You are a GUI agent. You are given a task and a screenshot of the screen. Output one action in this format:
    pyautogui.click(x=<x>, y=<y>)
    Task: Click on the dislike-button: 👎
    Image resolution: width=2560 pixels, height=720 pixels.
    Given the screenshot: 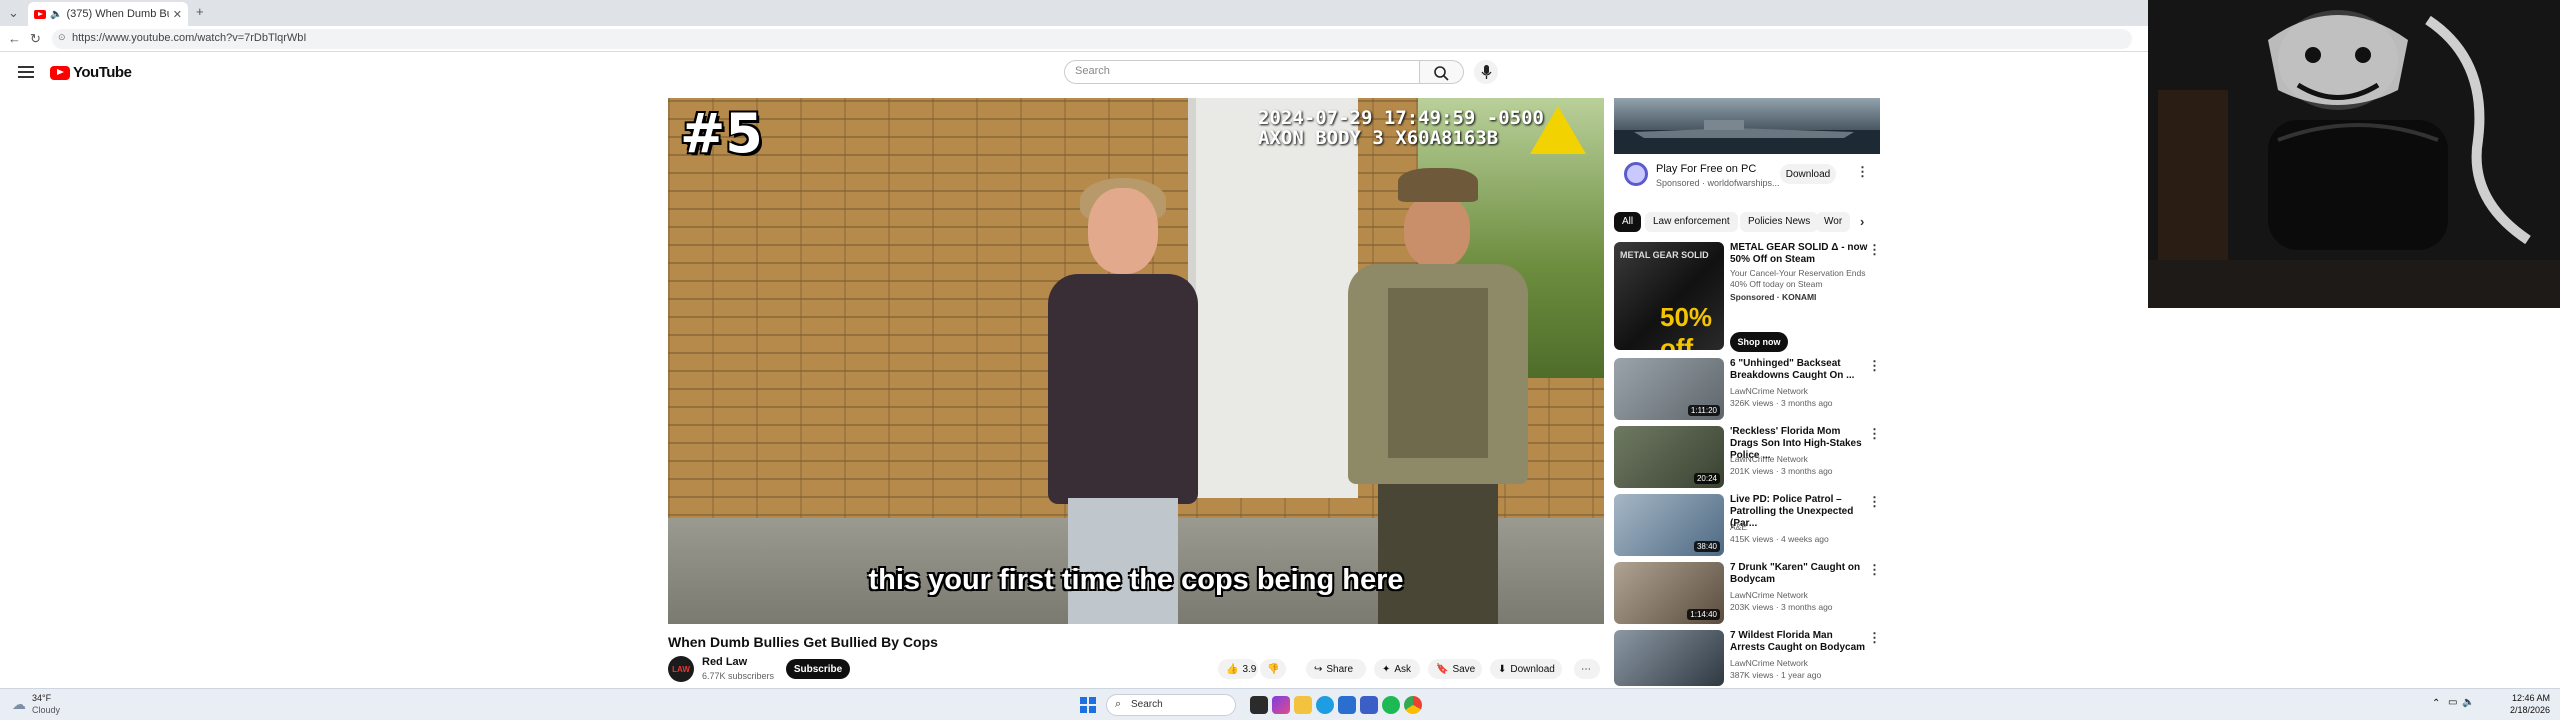 What is the action you would take?
    pyautogui.click(x=1273, y=669)
    